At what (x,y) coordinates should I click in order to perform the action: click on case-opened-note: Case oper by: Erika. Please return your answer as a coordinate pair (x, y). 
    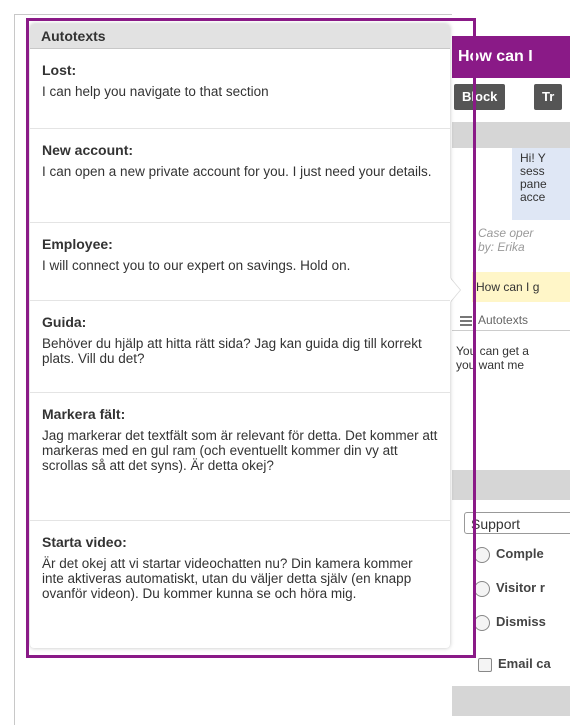
    Looking at the image, I should click on (505, 240).